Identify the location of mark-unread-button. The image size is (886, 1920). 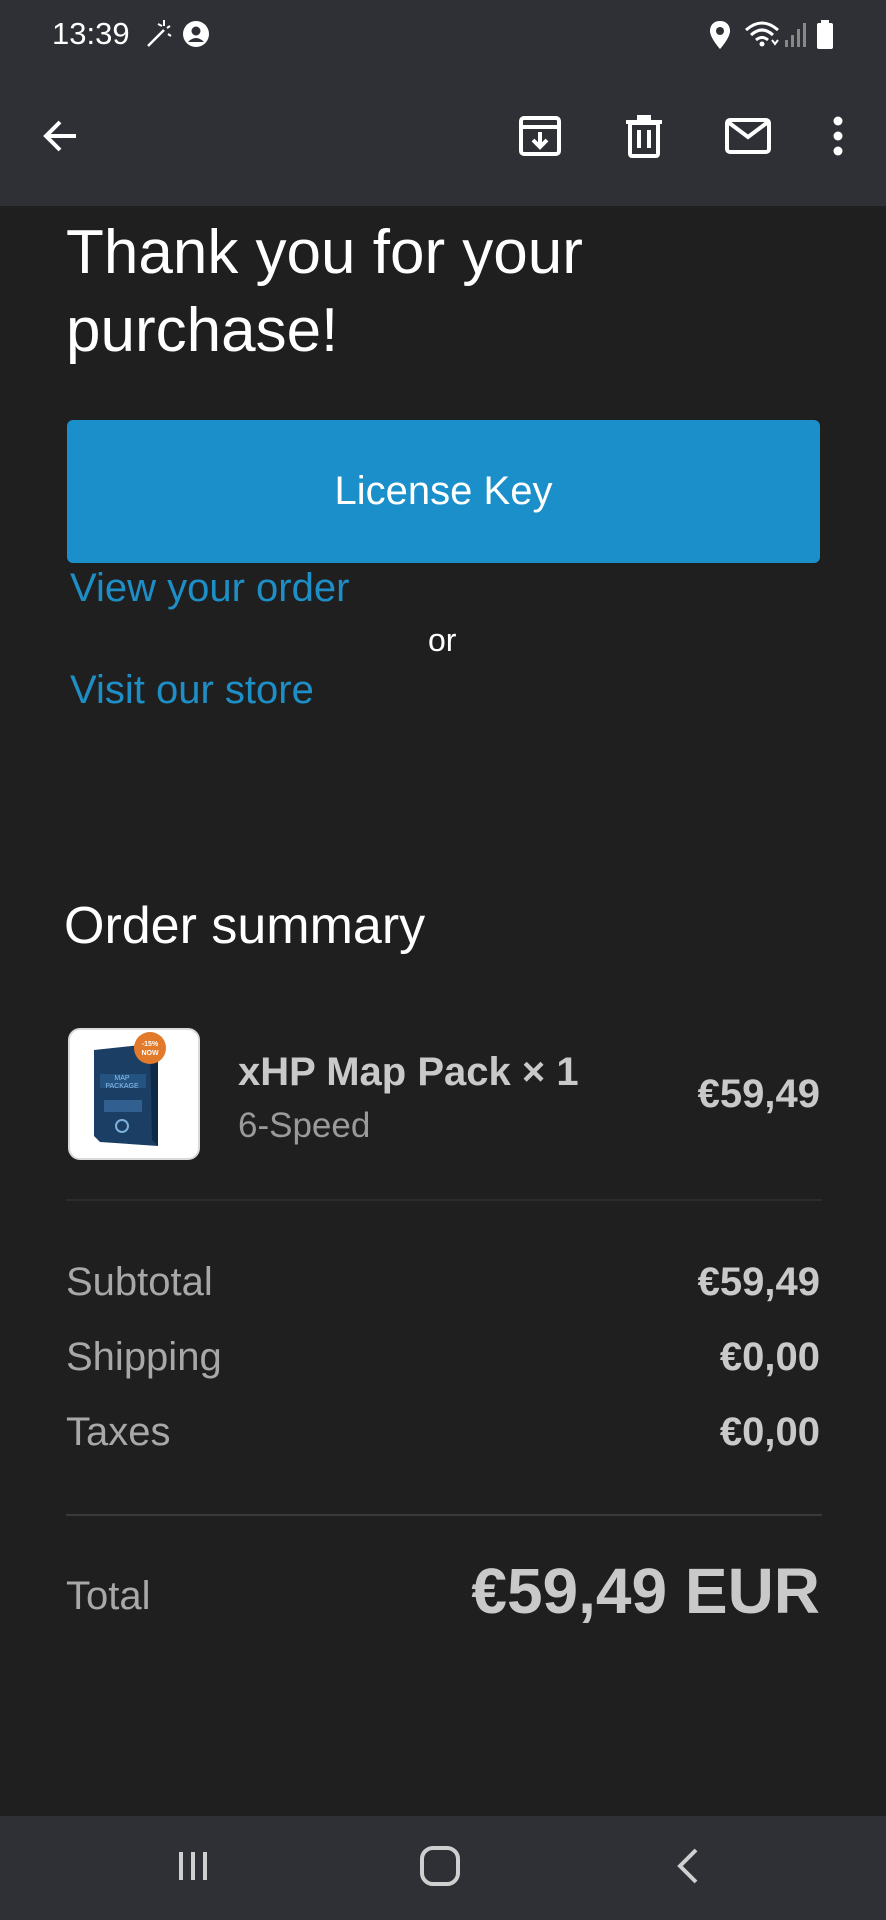
(748, 138).